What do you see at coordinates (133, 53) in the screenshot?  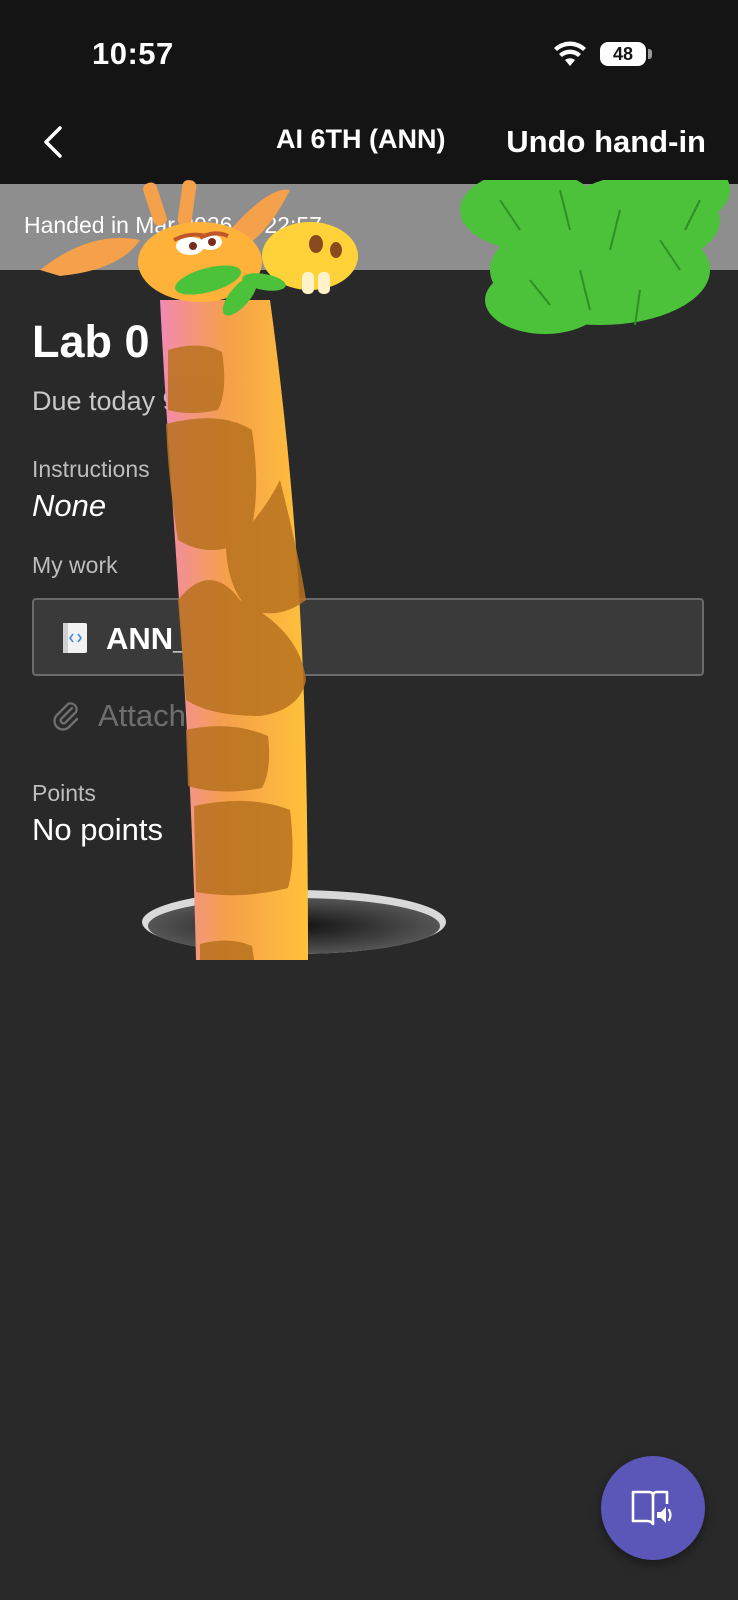 I see `status-time: 10:57` at bounding box center [133, 53].